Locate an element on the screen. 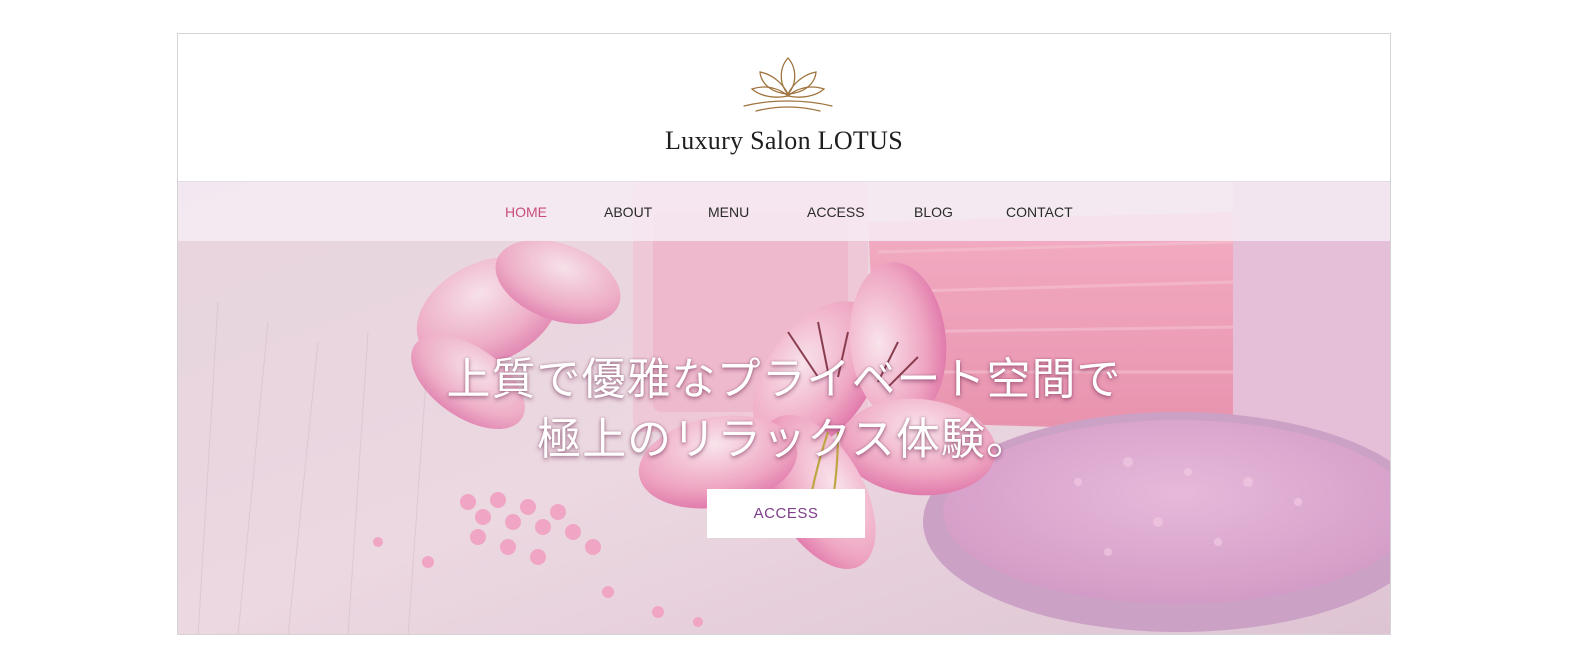 The height and width of the screenshot is (670, 1580). lotus-icon is located at coordinates (788, 85).